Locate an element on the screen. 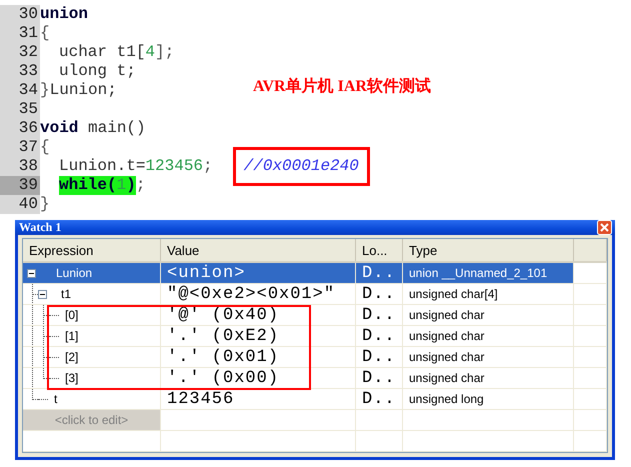  watch-row: t1 "@<0xe2><0x01>" D.. unsigned char[4] is located at coordinates (315, 294).